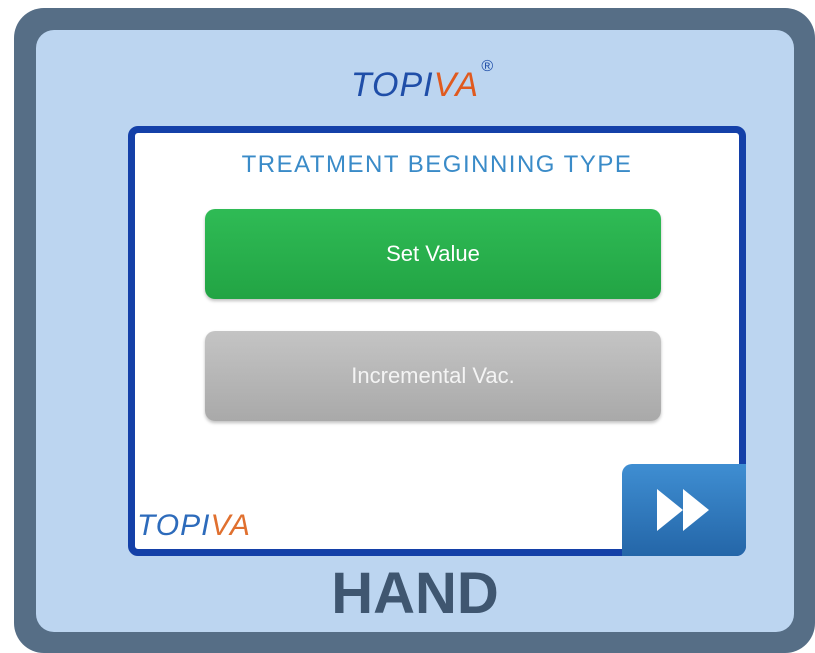  What do you see at coordinates (487, 66) in the screenshot?
I see `registered-mark: ®` at bounding box center [487, 66].